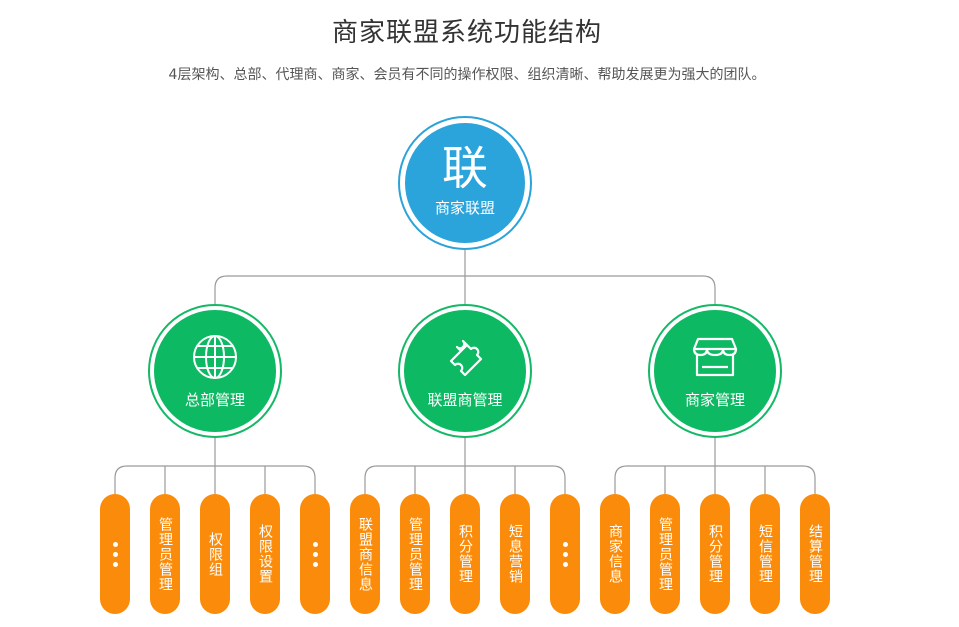  Describe the element at coordinates (215, 356) in the screenshot. I see `globe-icon` at that location.